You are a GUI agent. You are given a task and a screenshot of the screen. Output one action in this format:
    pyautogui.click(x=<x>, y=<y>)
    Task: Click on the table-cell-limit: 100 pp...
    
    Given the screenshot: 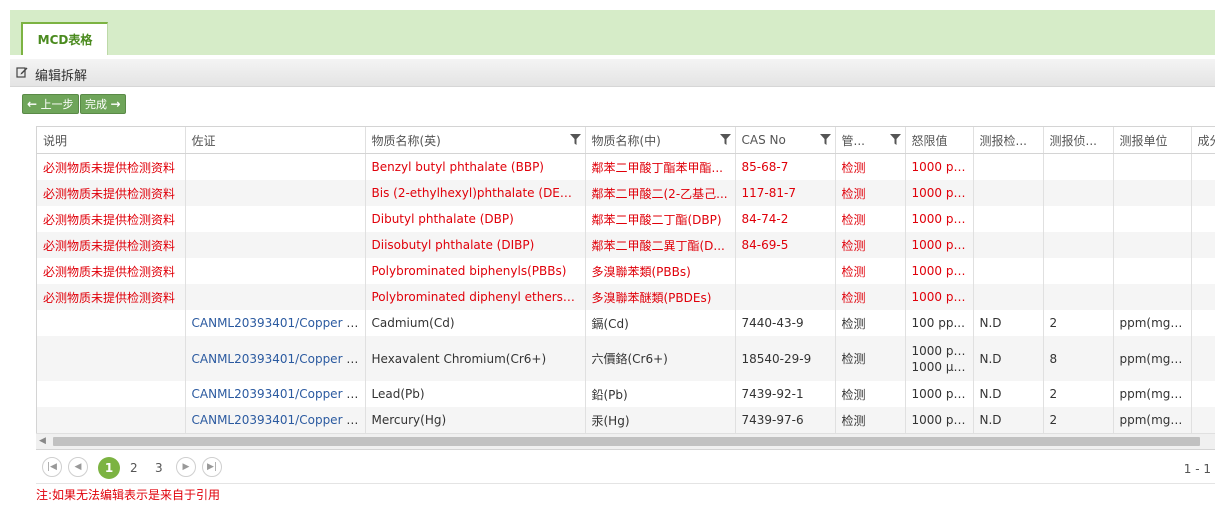 What is the action you would take?
    pyautogui.click(x=939, y=323)
    